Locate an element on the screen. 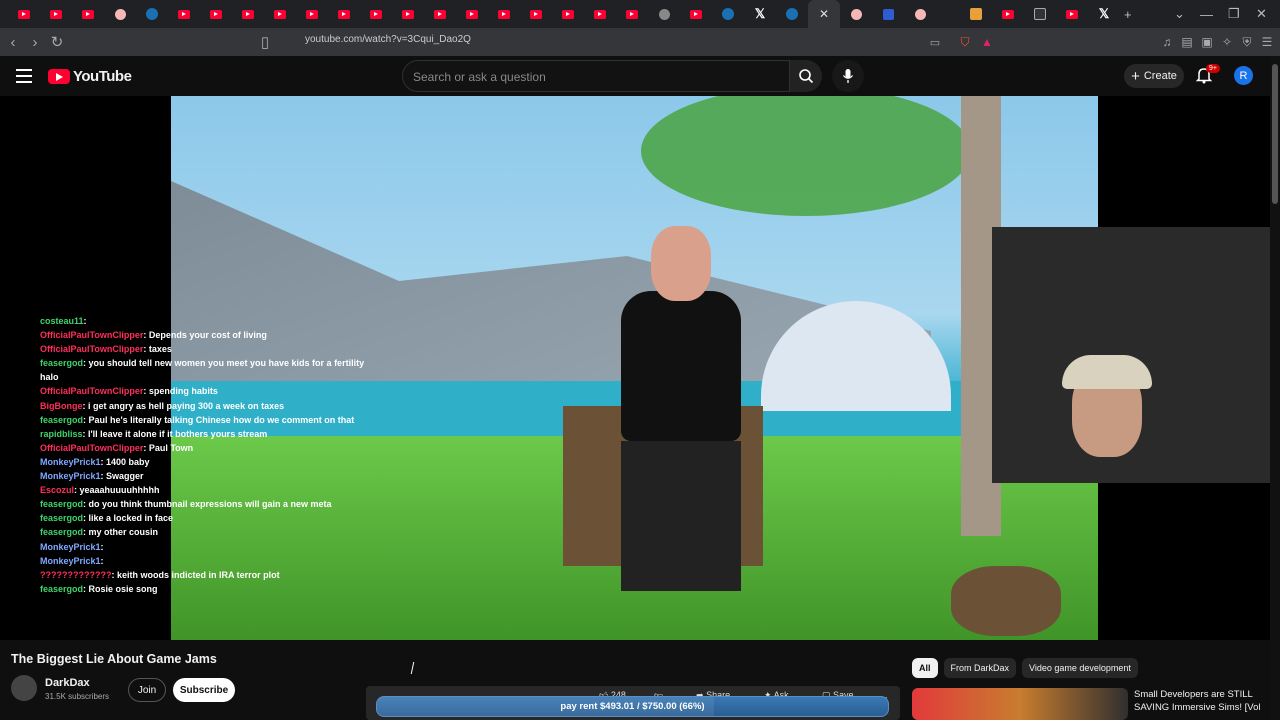 The width and height of the screenshot is (1280, 720). chat-message: halo is located at coordinates (230, 377).